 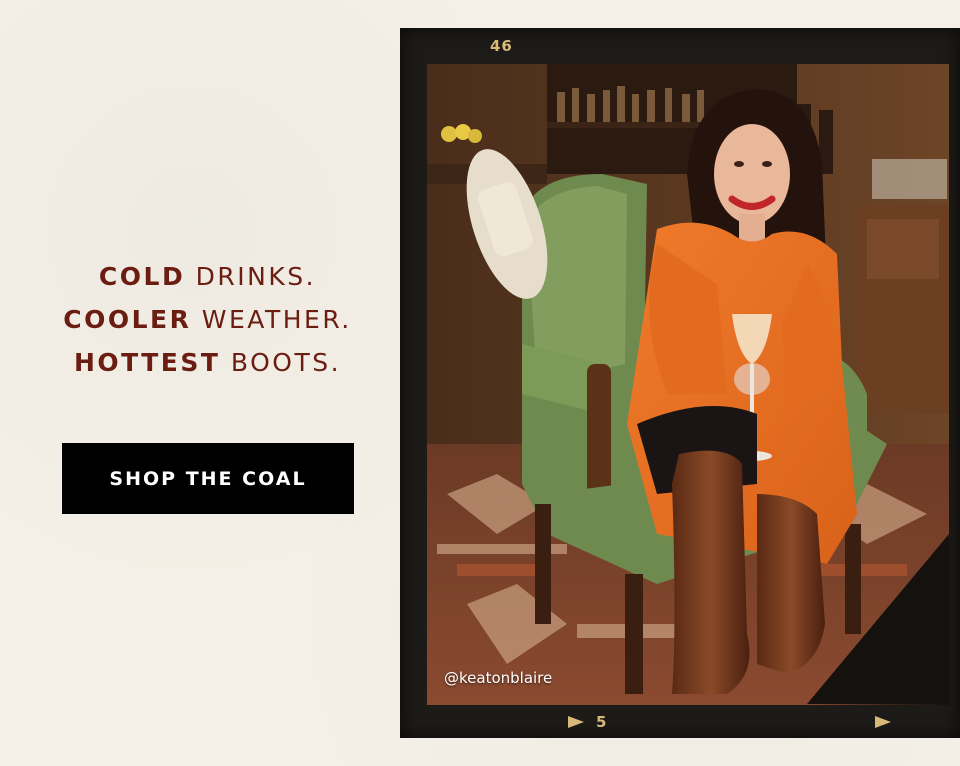 I want to click on headline-line-3: HOTTEST BOOTS., so click(x=207, y=362).